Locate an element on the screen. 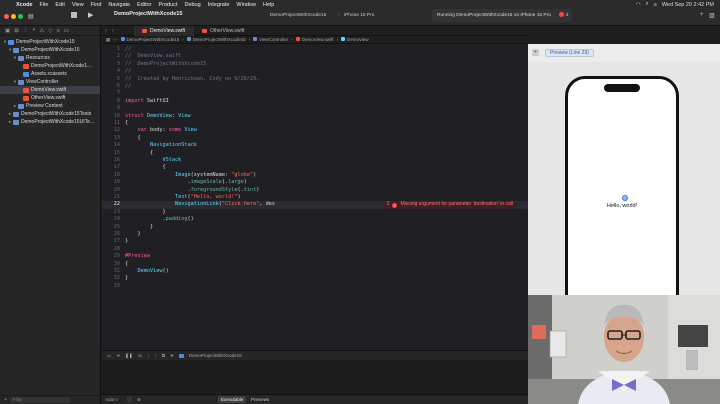  navigator-item: ▾ ViewController is located at coordinates (50, 82).